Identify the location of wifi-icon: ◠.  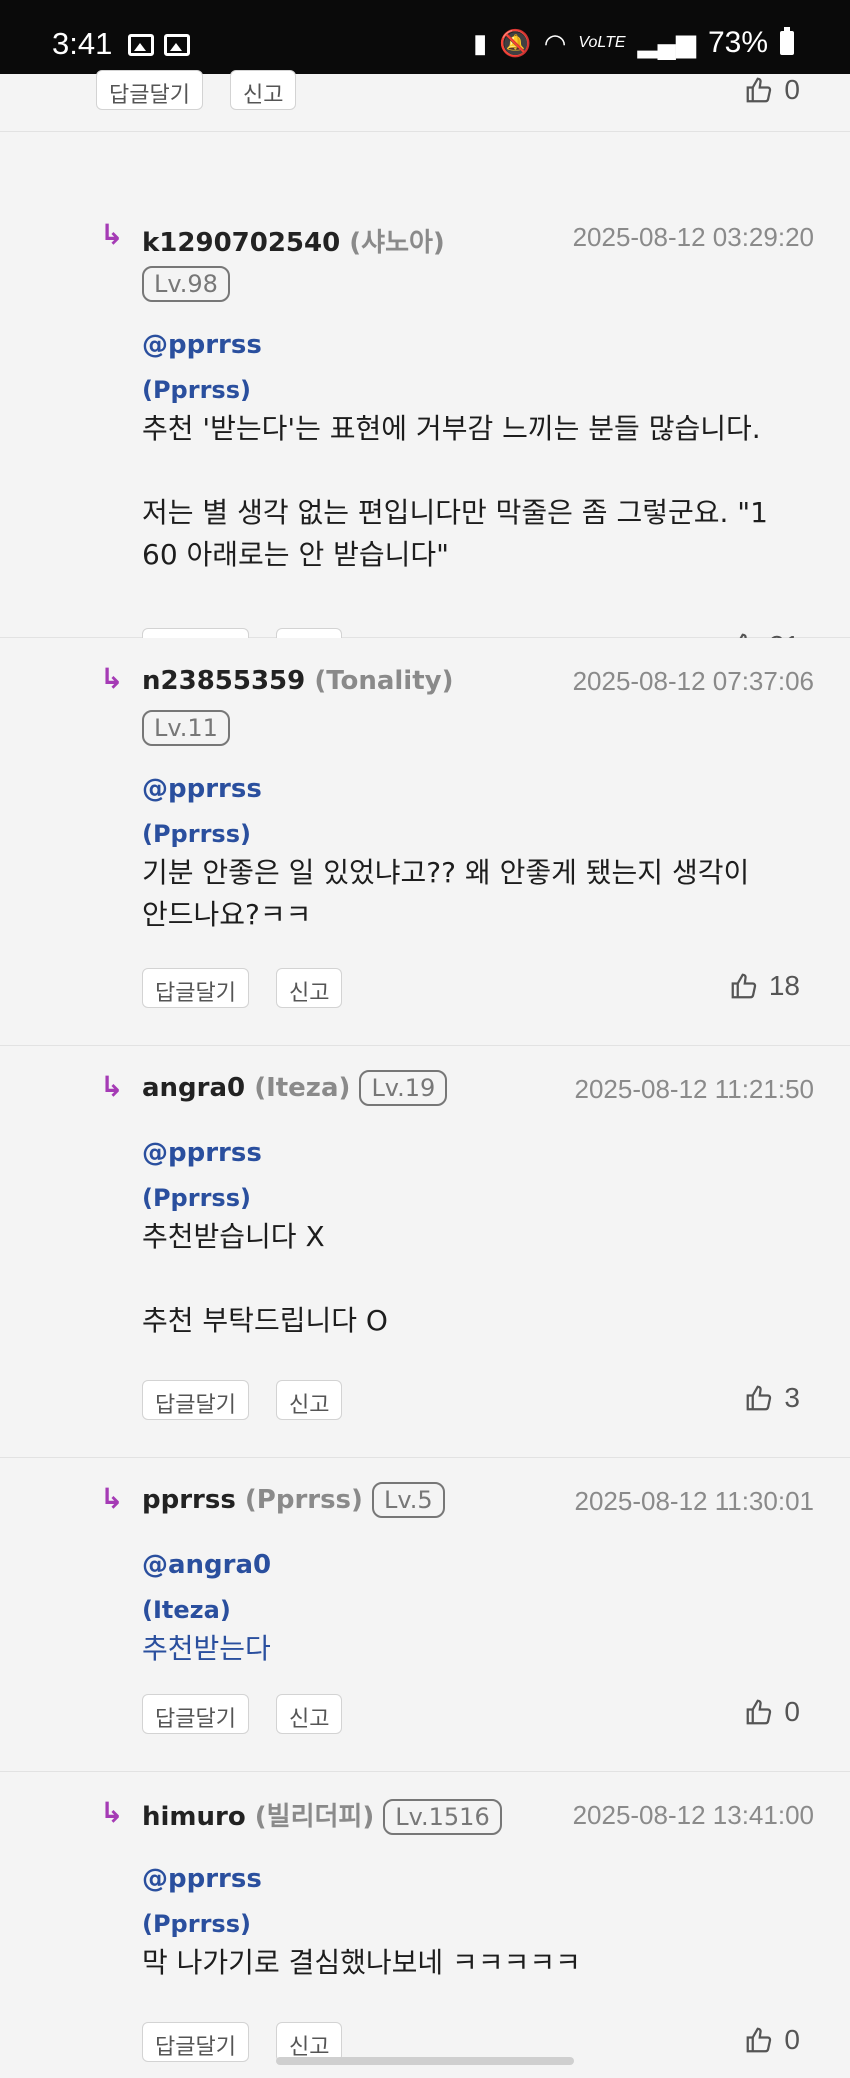
(555, 42).